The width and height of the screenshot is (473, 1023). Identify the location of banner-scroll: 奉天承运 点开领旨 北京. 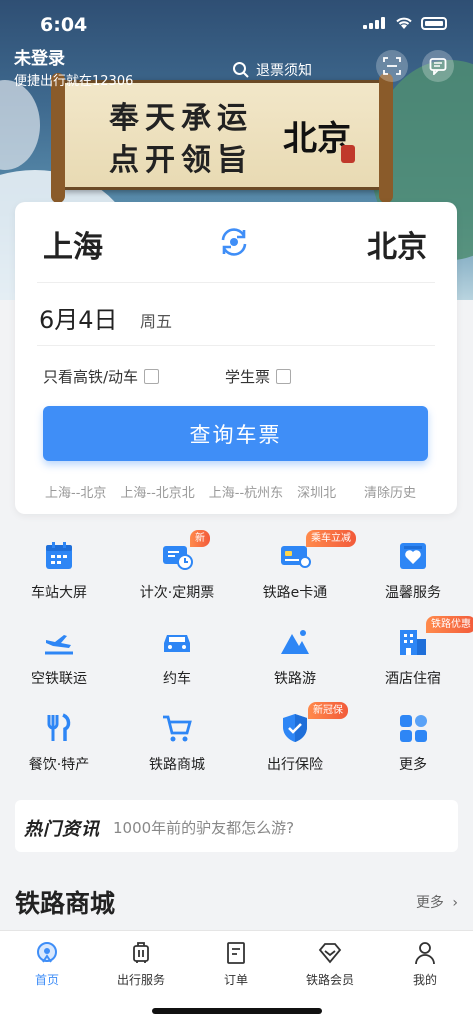
(222, 138).